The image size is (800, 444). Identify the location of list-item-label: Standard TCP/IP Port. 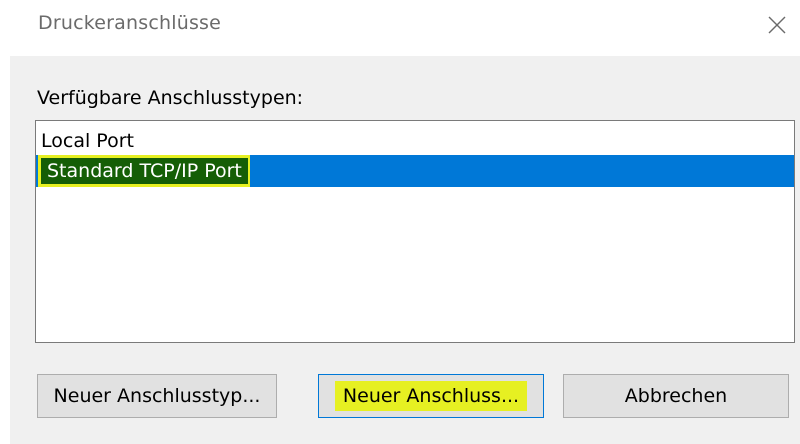
(144, 171).